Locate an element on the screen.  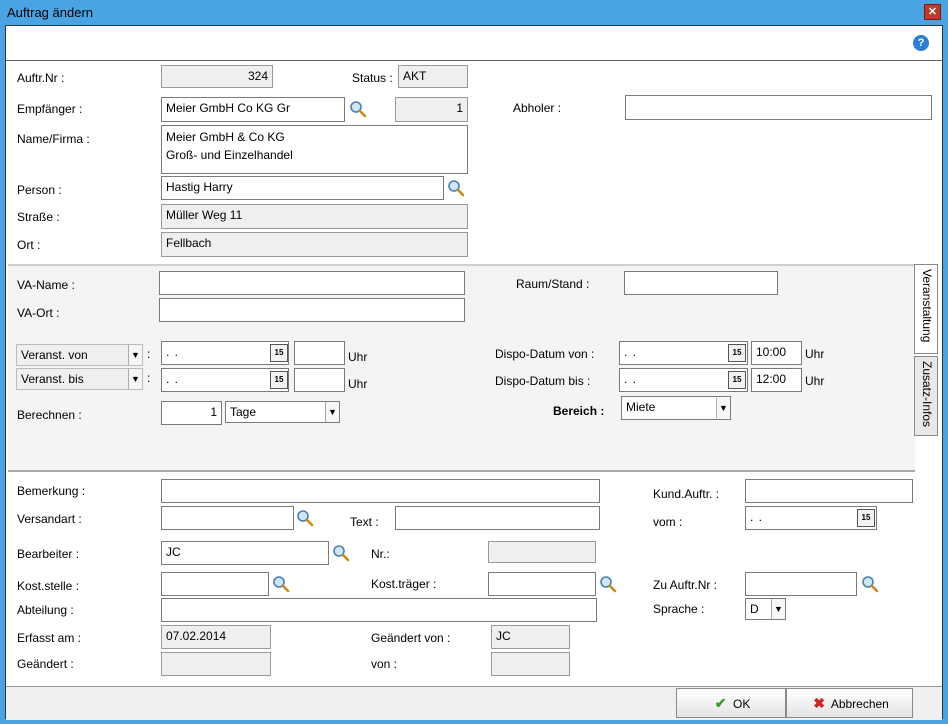
raum-stand-label: Raum/Stand : is located at coordinates (553, 284).